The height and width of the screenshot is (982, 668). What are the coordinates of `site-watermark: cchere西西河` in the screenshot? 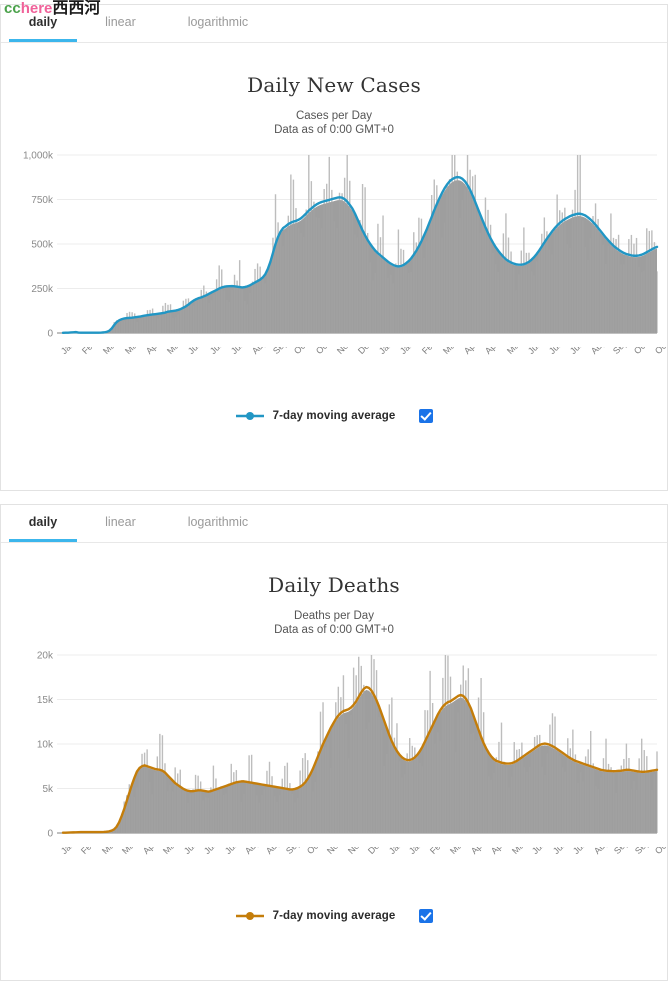 It's located at (52, 9).